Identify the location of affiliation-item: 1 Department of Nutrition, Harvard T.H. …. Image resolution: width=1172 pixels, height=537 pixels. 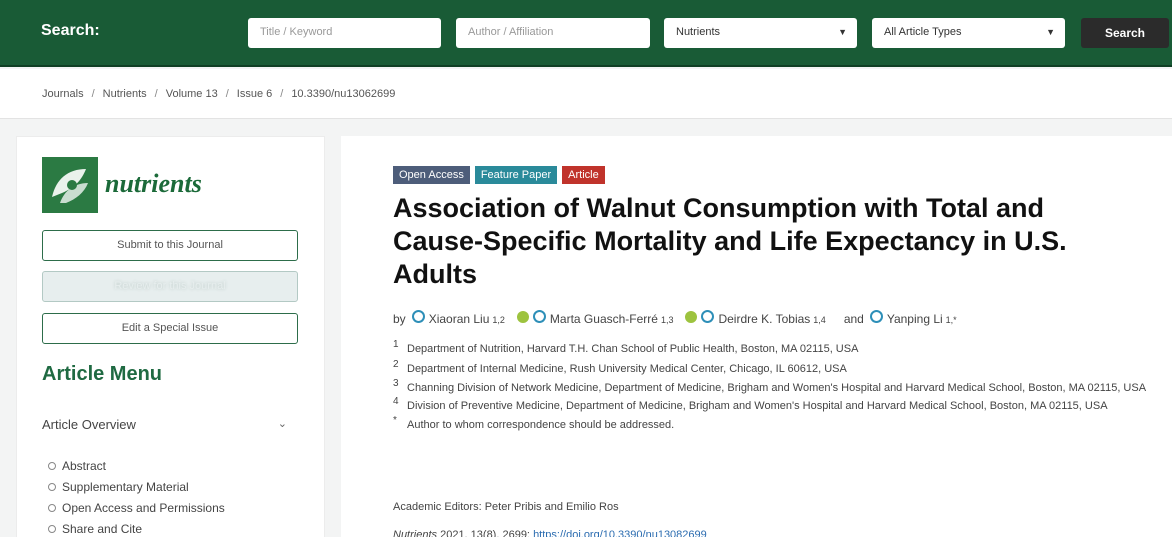
(773, 349).